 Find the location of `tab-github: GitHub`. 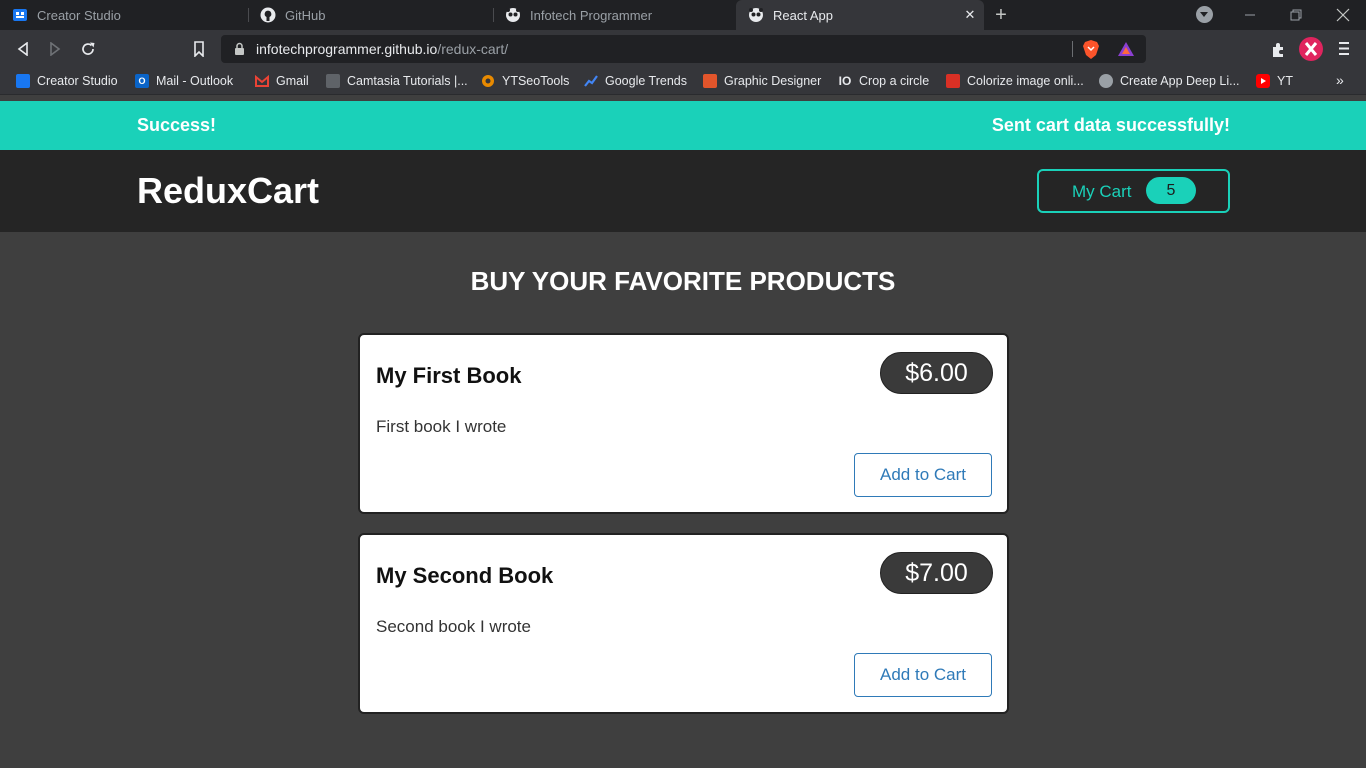

tab-github: GitHub is located at coordinates (370, 15).